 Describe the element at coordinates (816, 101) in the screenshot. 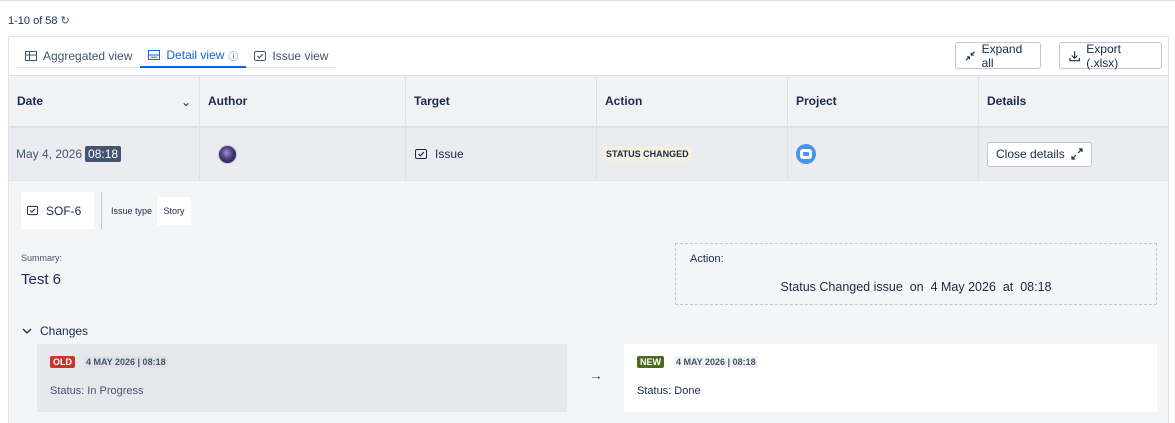

I see `column-label: Project` at that location.